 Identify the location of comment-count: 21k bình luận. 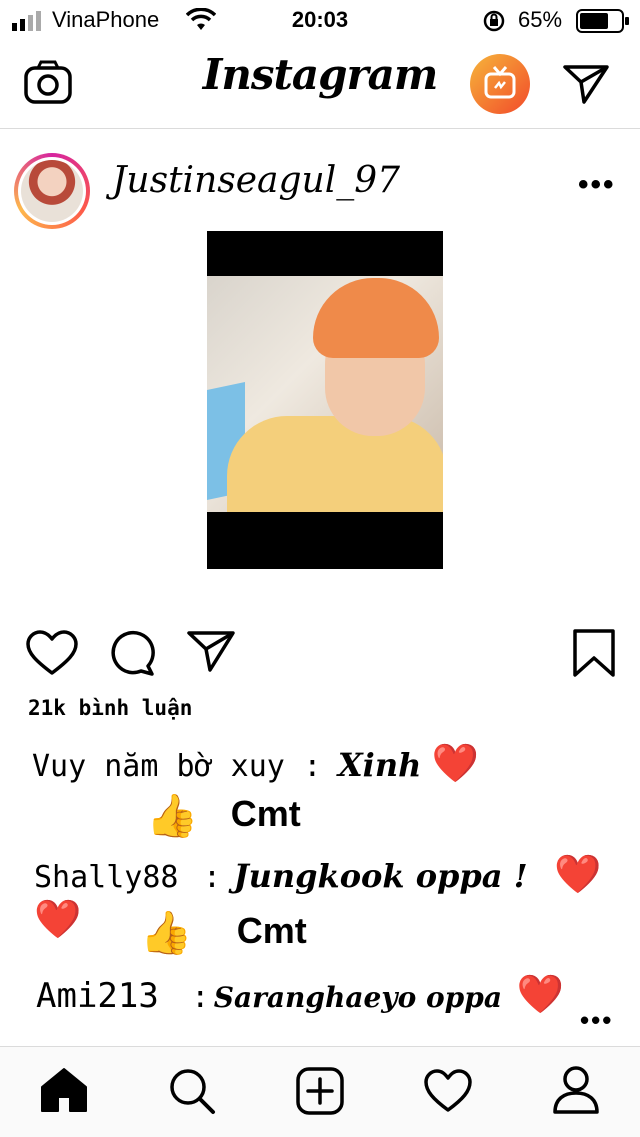
(110, 708).